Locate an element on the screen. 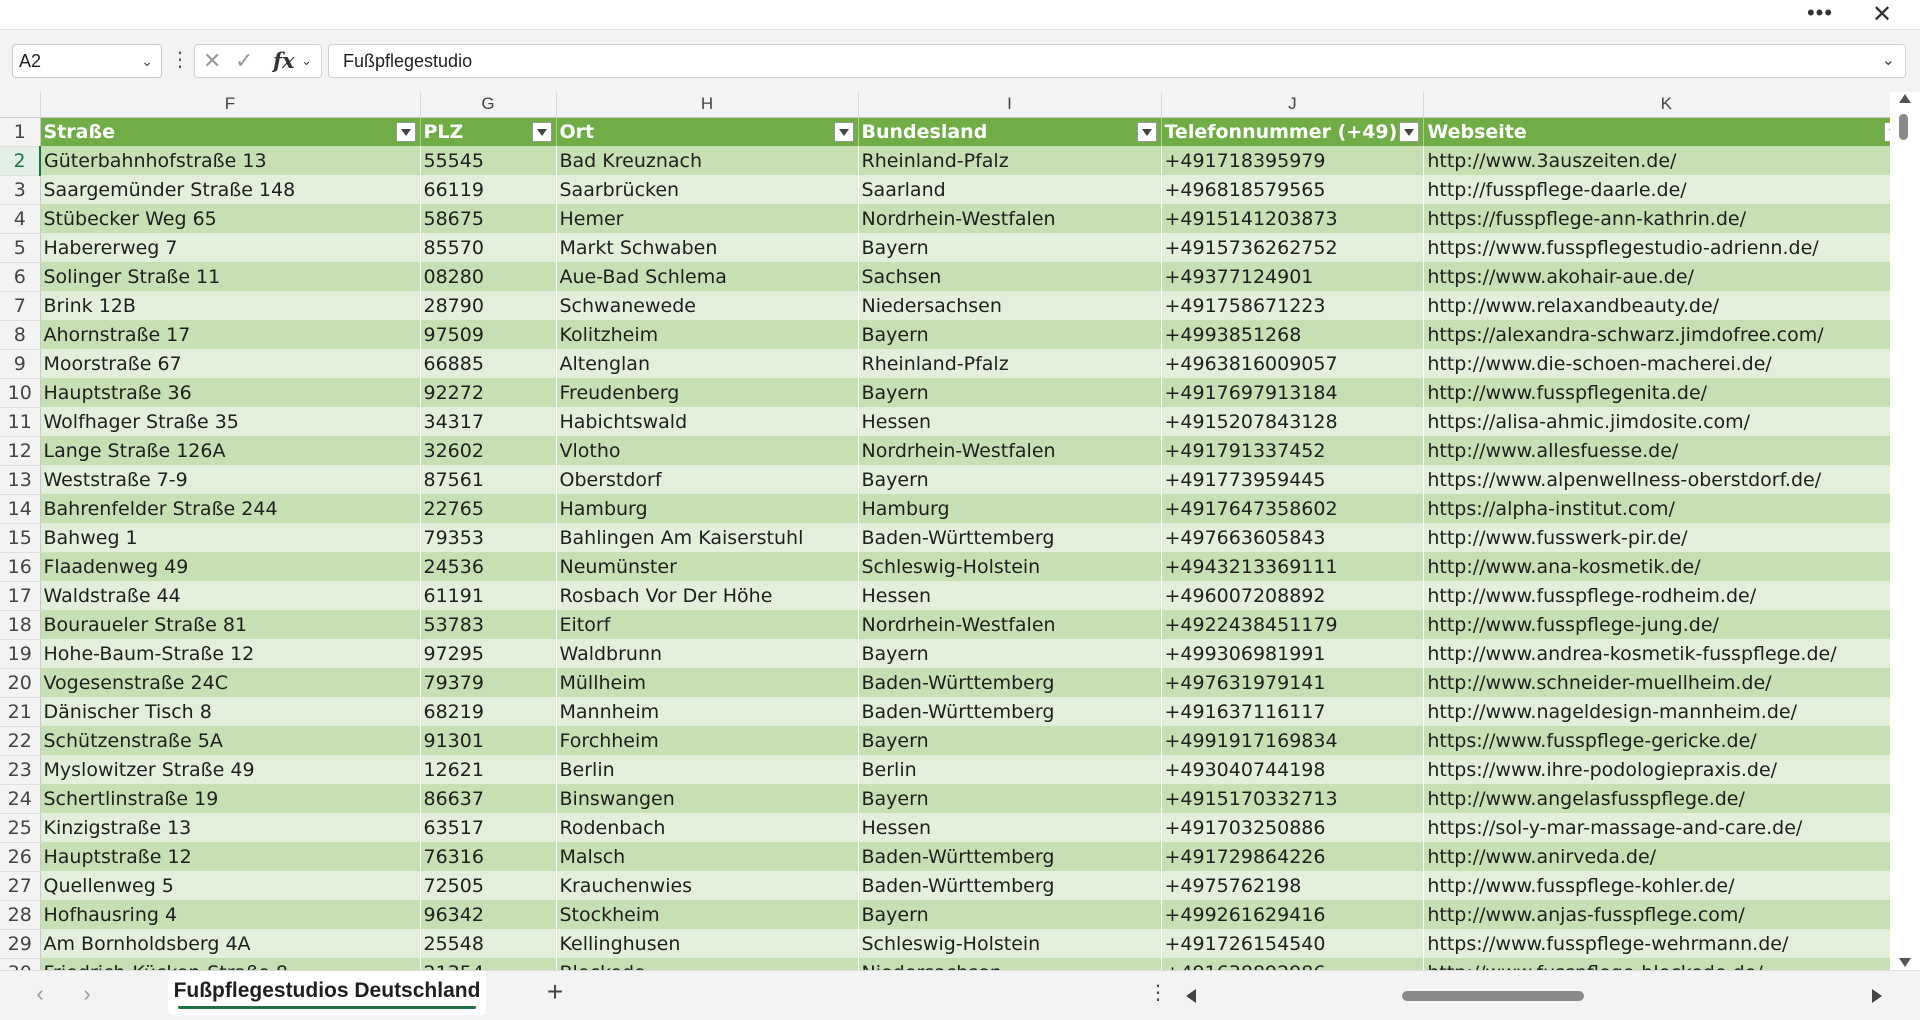 The image size is (1920, 1020). table-cell: +491703250886 is located at coordinates (1293, 827).